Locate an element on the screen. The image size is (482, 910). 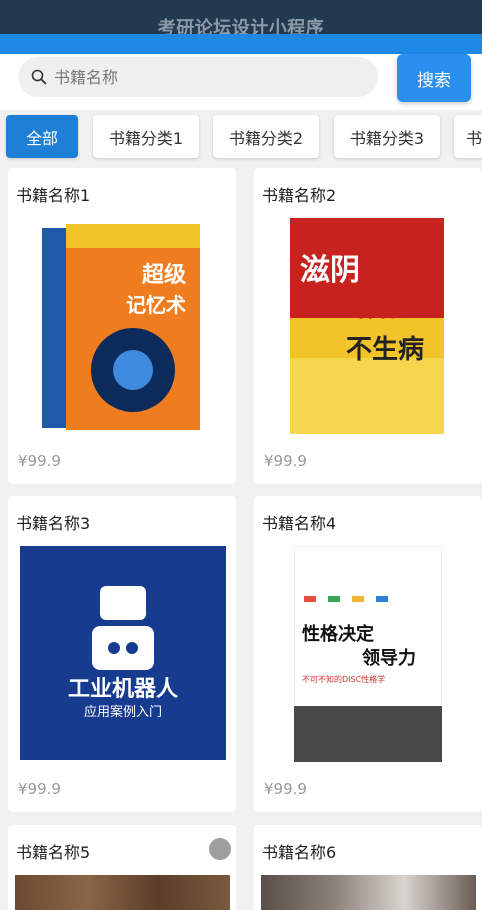
search-row: 搜索 is located at coordinates (241, 82).